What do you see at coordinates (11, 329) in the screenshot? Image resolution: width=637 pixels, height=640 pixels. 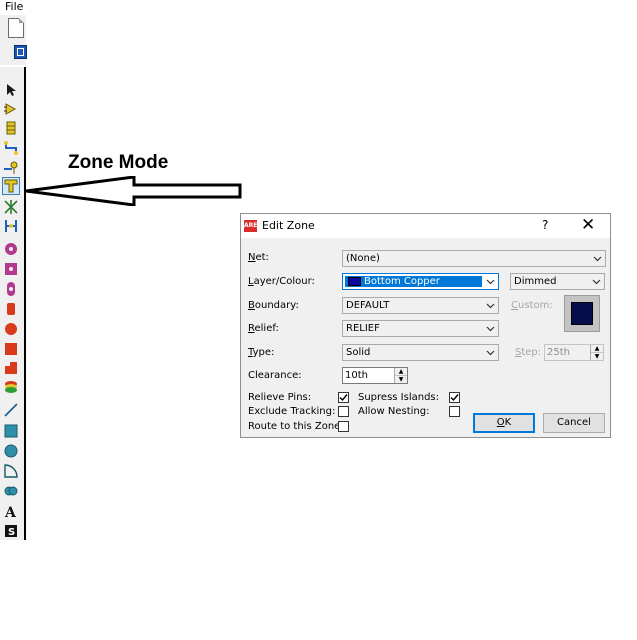 I see `circular-smt-pad-icon` at bounding box center [11, 329].